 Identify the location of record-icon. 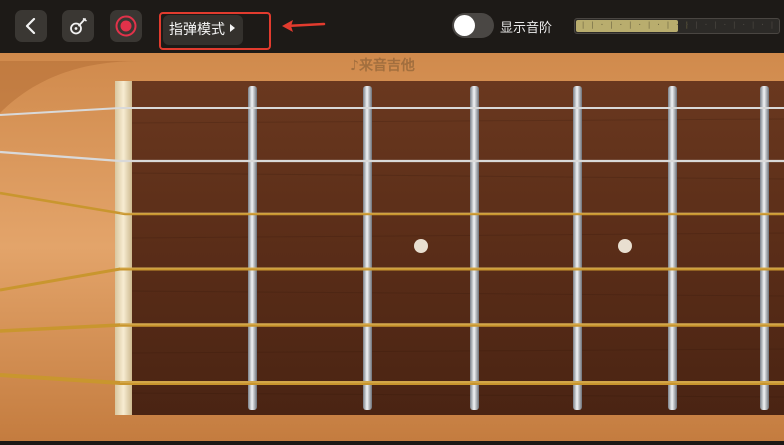
(126, 26).